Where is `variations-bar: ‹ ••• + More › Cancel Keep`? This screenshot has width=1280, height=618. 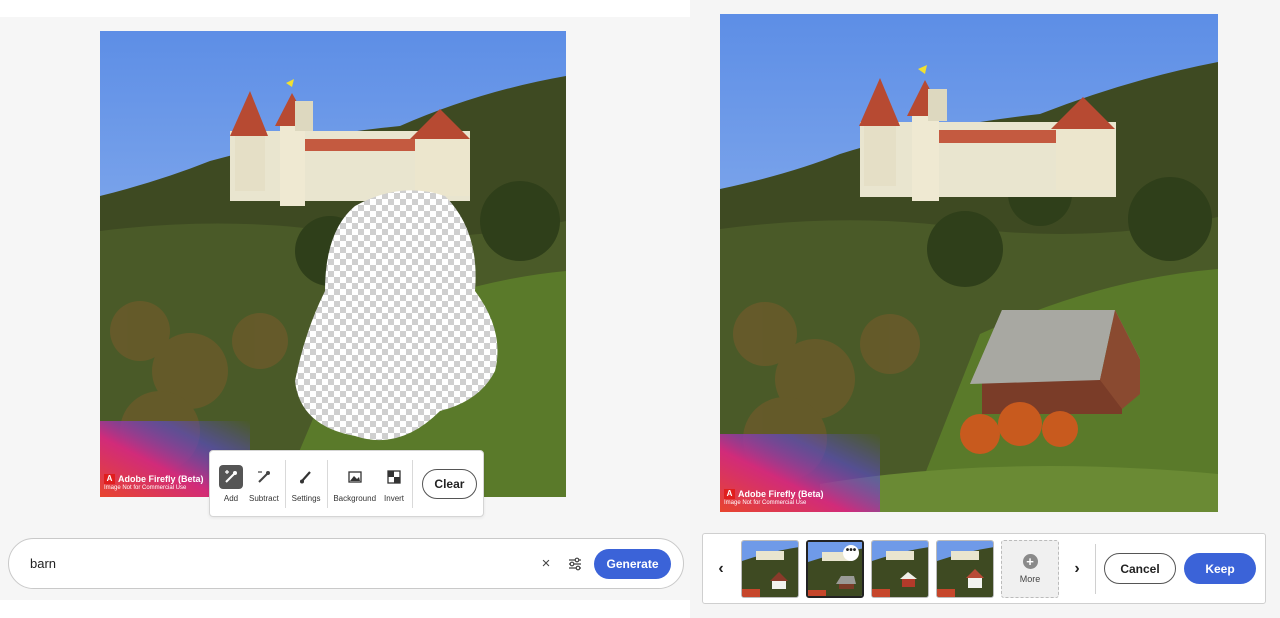
variations-bar: ‹ ••• + More › Cancel Keep is located at coordinates (984, 568).